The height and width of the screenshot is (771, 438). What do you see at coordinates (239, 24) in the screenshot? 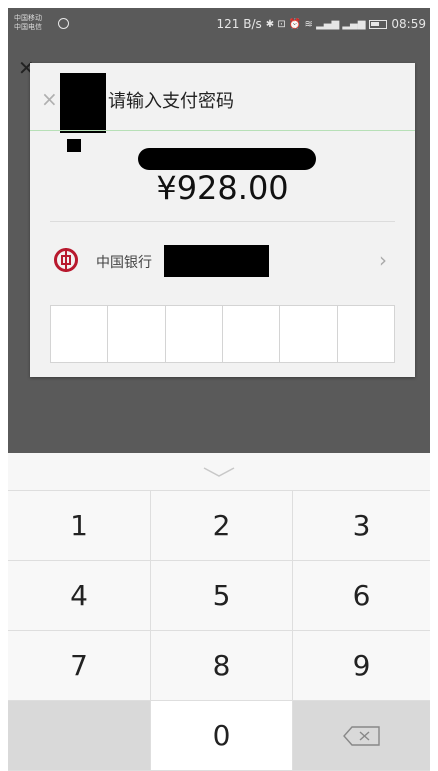
I see `net-speed: 121 B/s` at bounding box center [239, 24].